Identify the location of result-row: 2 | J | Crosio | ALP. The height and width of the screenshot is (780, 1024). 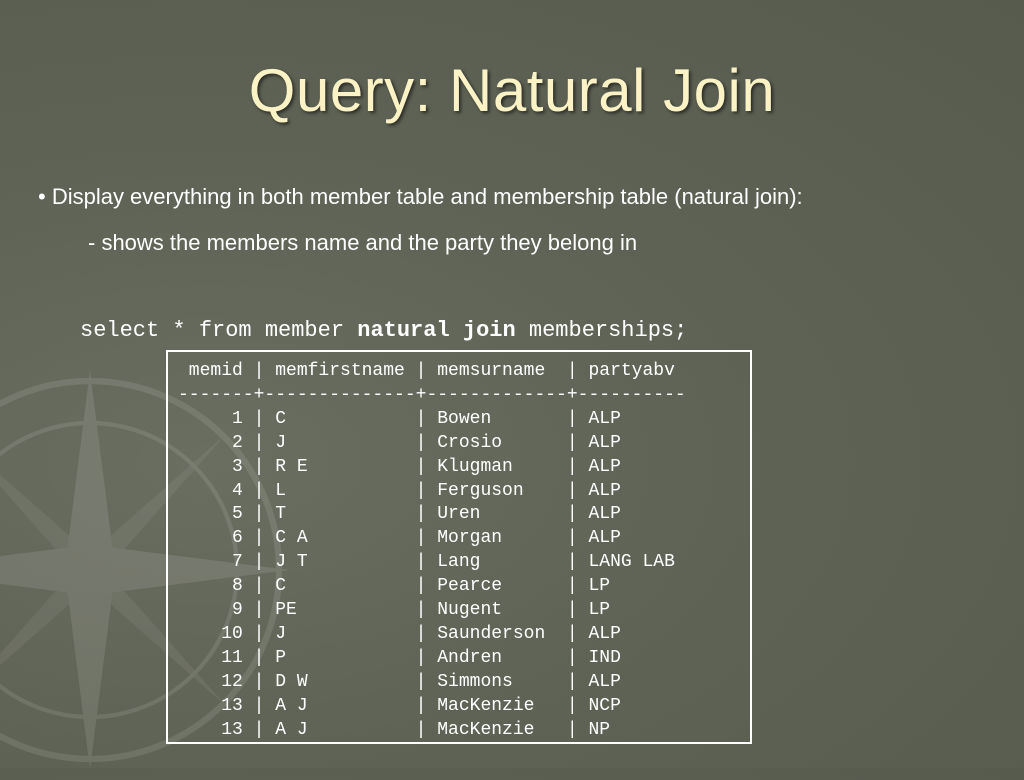
(399, 442).